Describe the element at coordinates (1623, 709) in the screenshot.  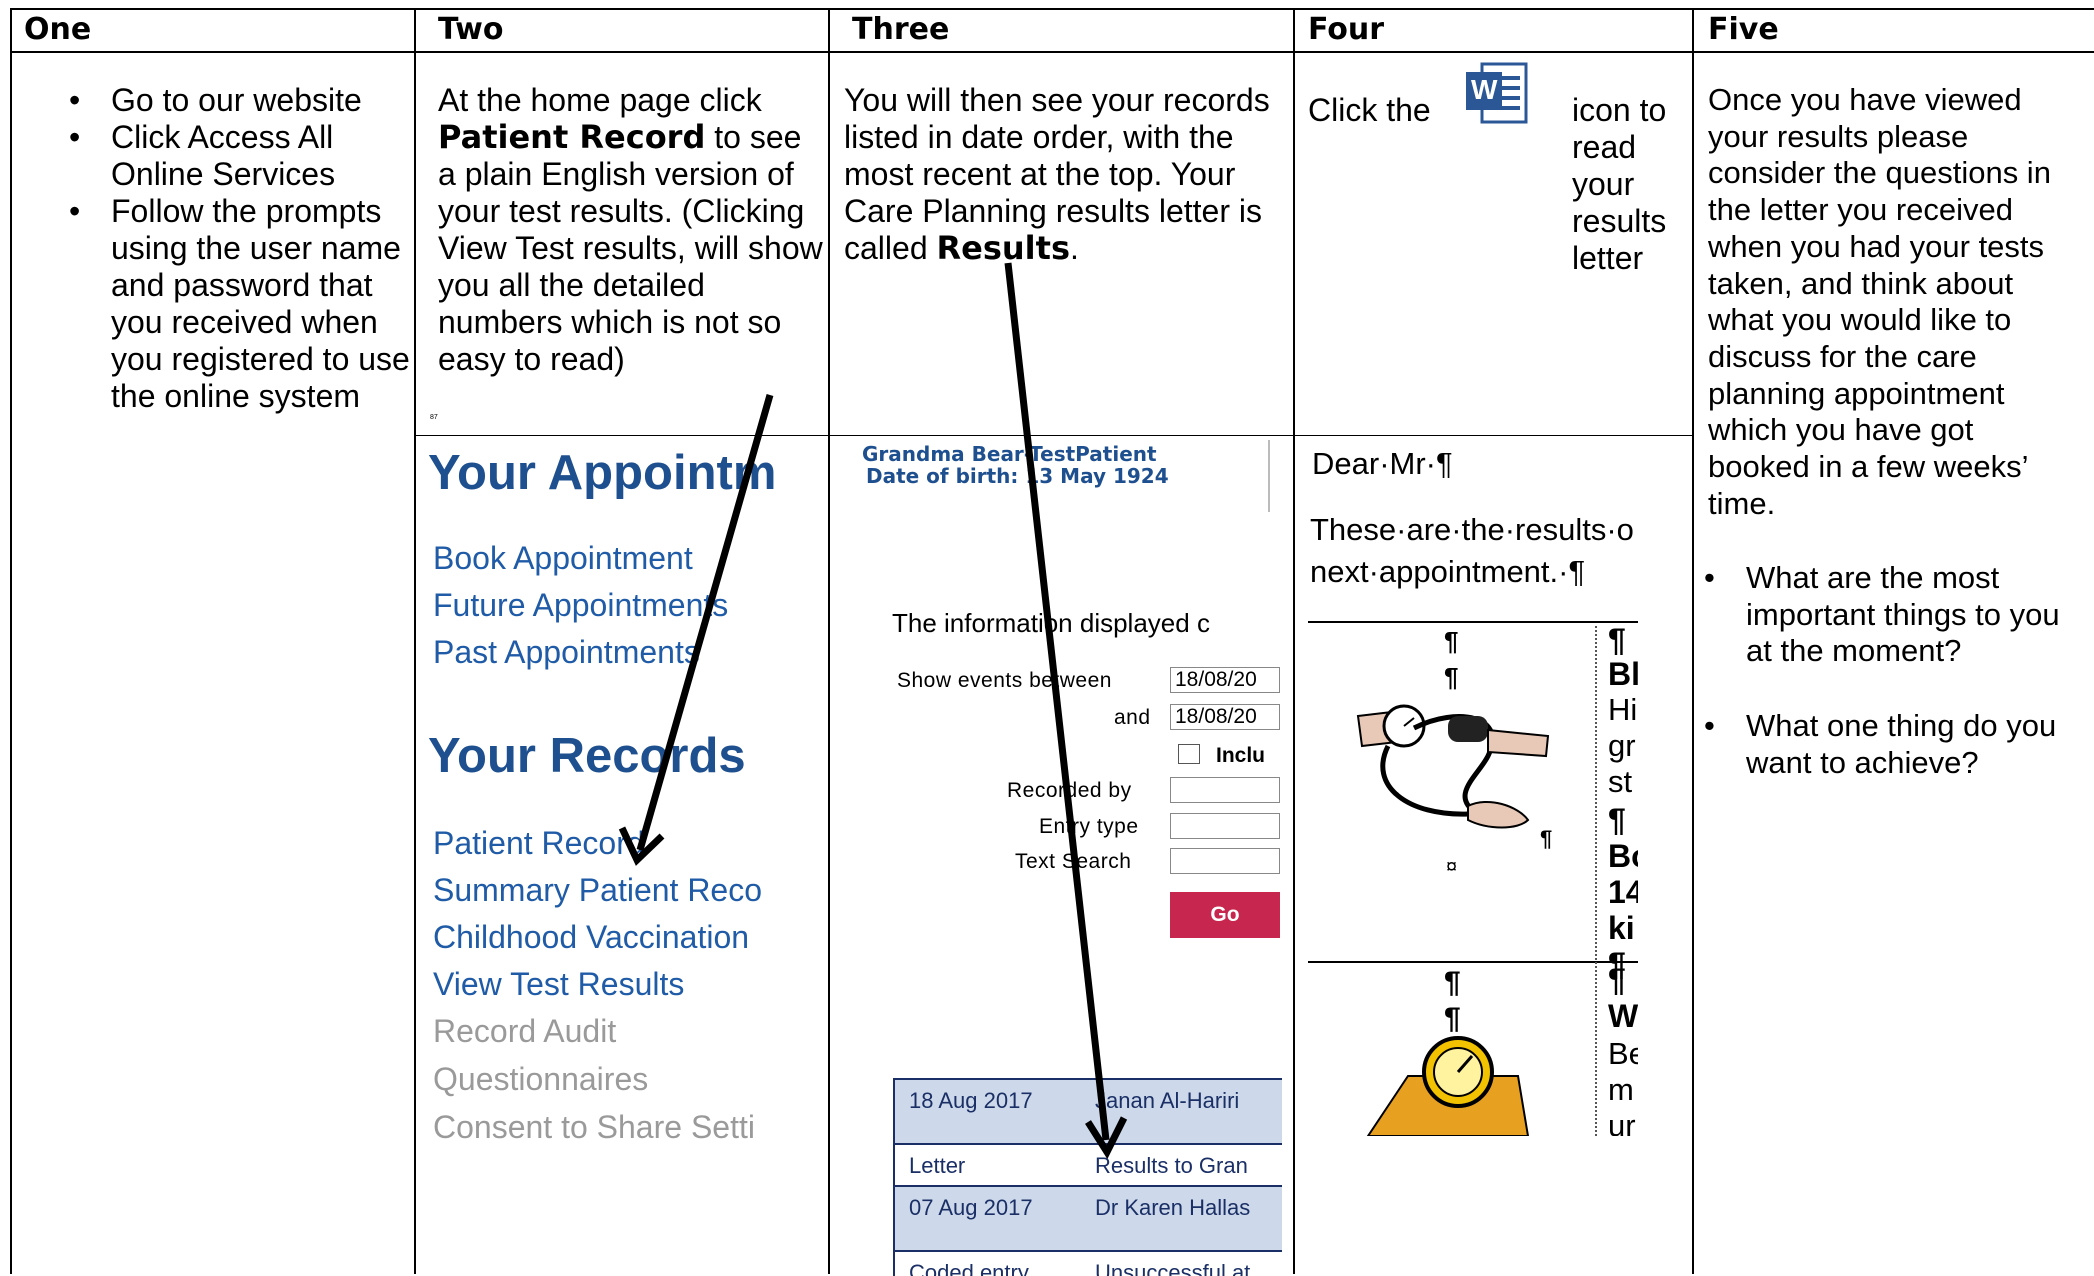
I see `letter-fragment: Hi` at that location.